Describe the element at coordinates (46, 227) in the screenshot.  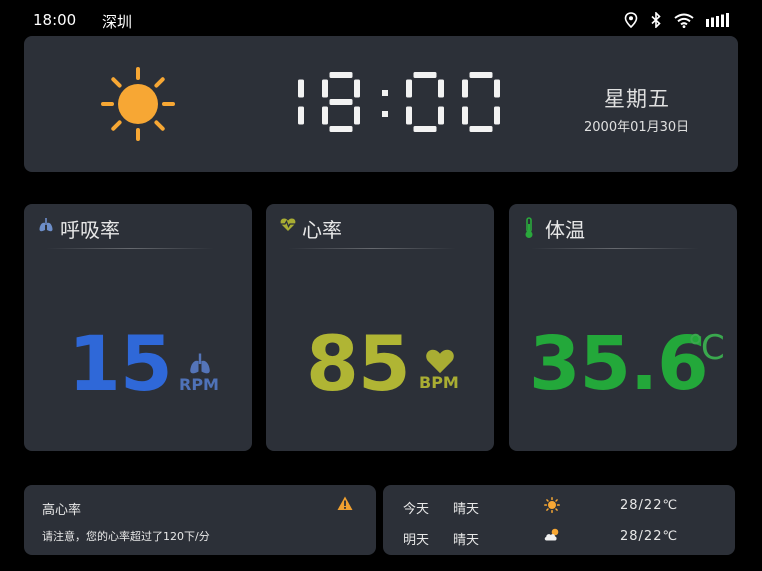
I see `lungs-icon` at that location.